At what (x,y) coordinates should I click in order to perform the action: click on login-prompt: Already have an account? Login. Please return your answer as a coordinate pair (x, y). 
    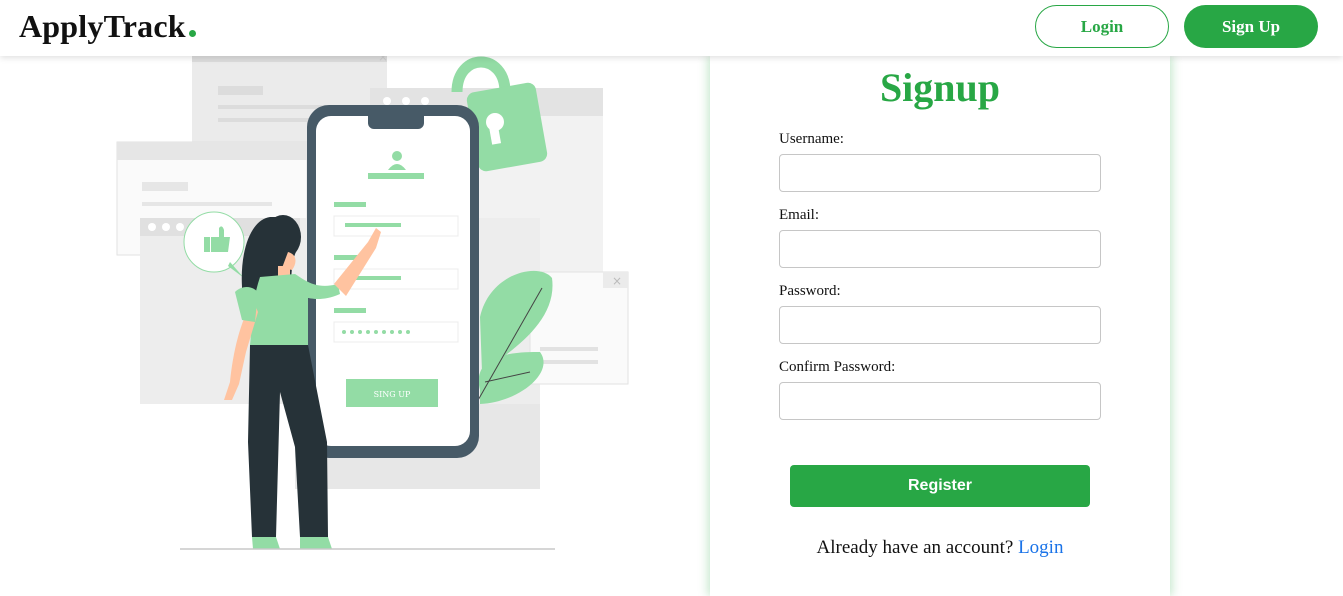
    Looking at the image, I should click on (940, 548).